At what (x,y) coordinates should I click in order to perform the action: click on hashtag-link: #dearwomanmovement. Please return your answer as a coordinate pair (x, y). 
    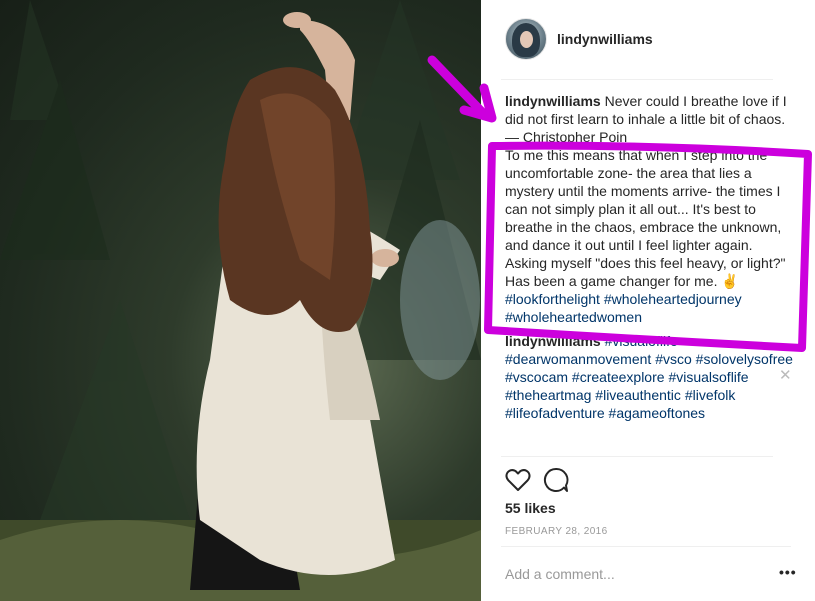
    Looking at the image, I should click on (578, 359).